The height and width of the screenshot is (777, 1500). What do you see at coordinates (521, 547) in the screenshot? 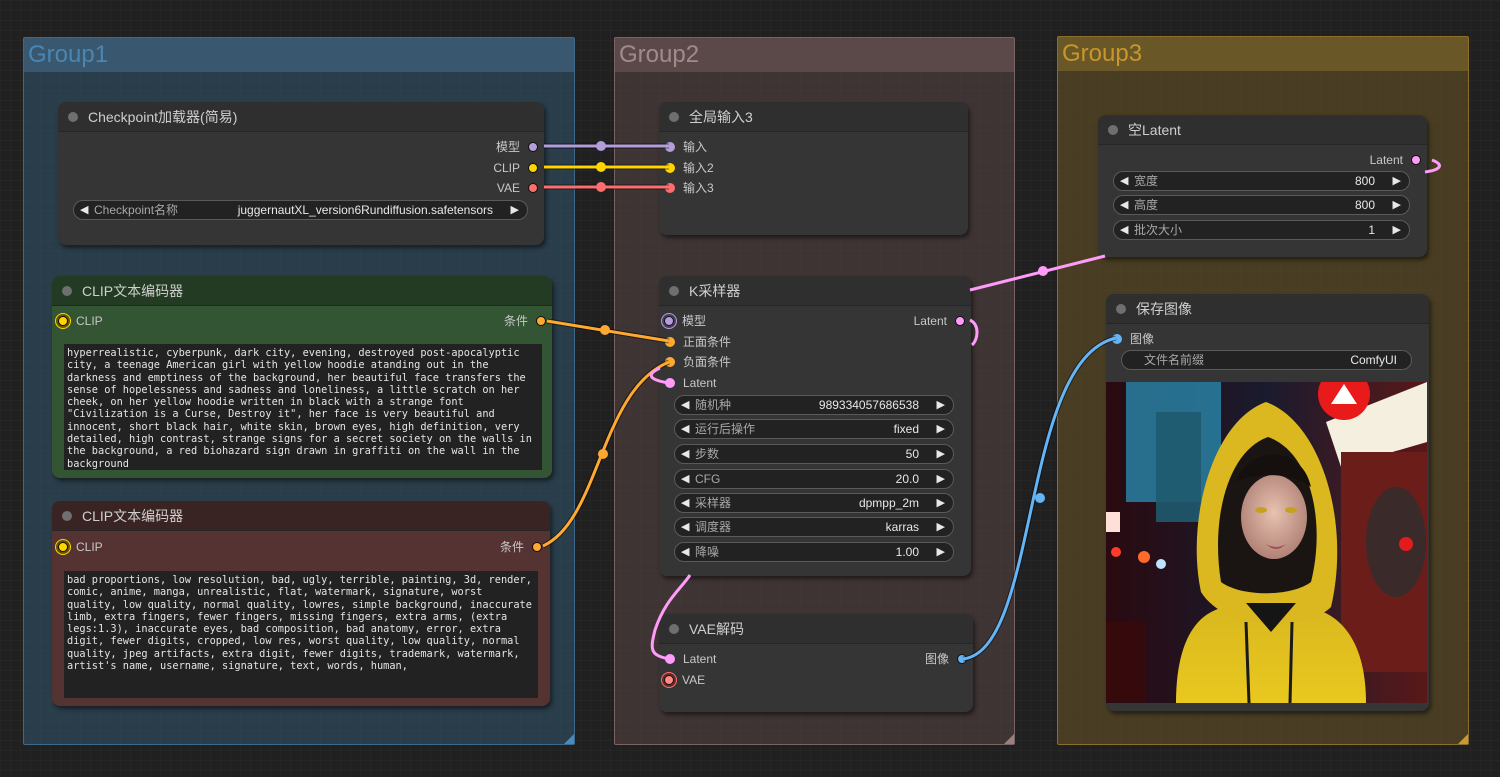
I see `output-slot-conditioning: 条件` at bounding box center [521, 547].